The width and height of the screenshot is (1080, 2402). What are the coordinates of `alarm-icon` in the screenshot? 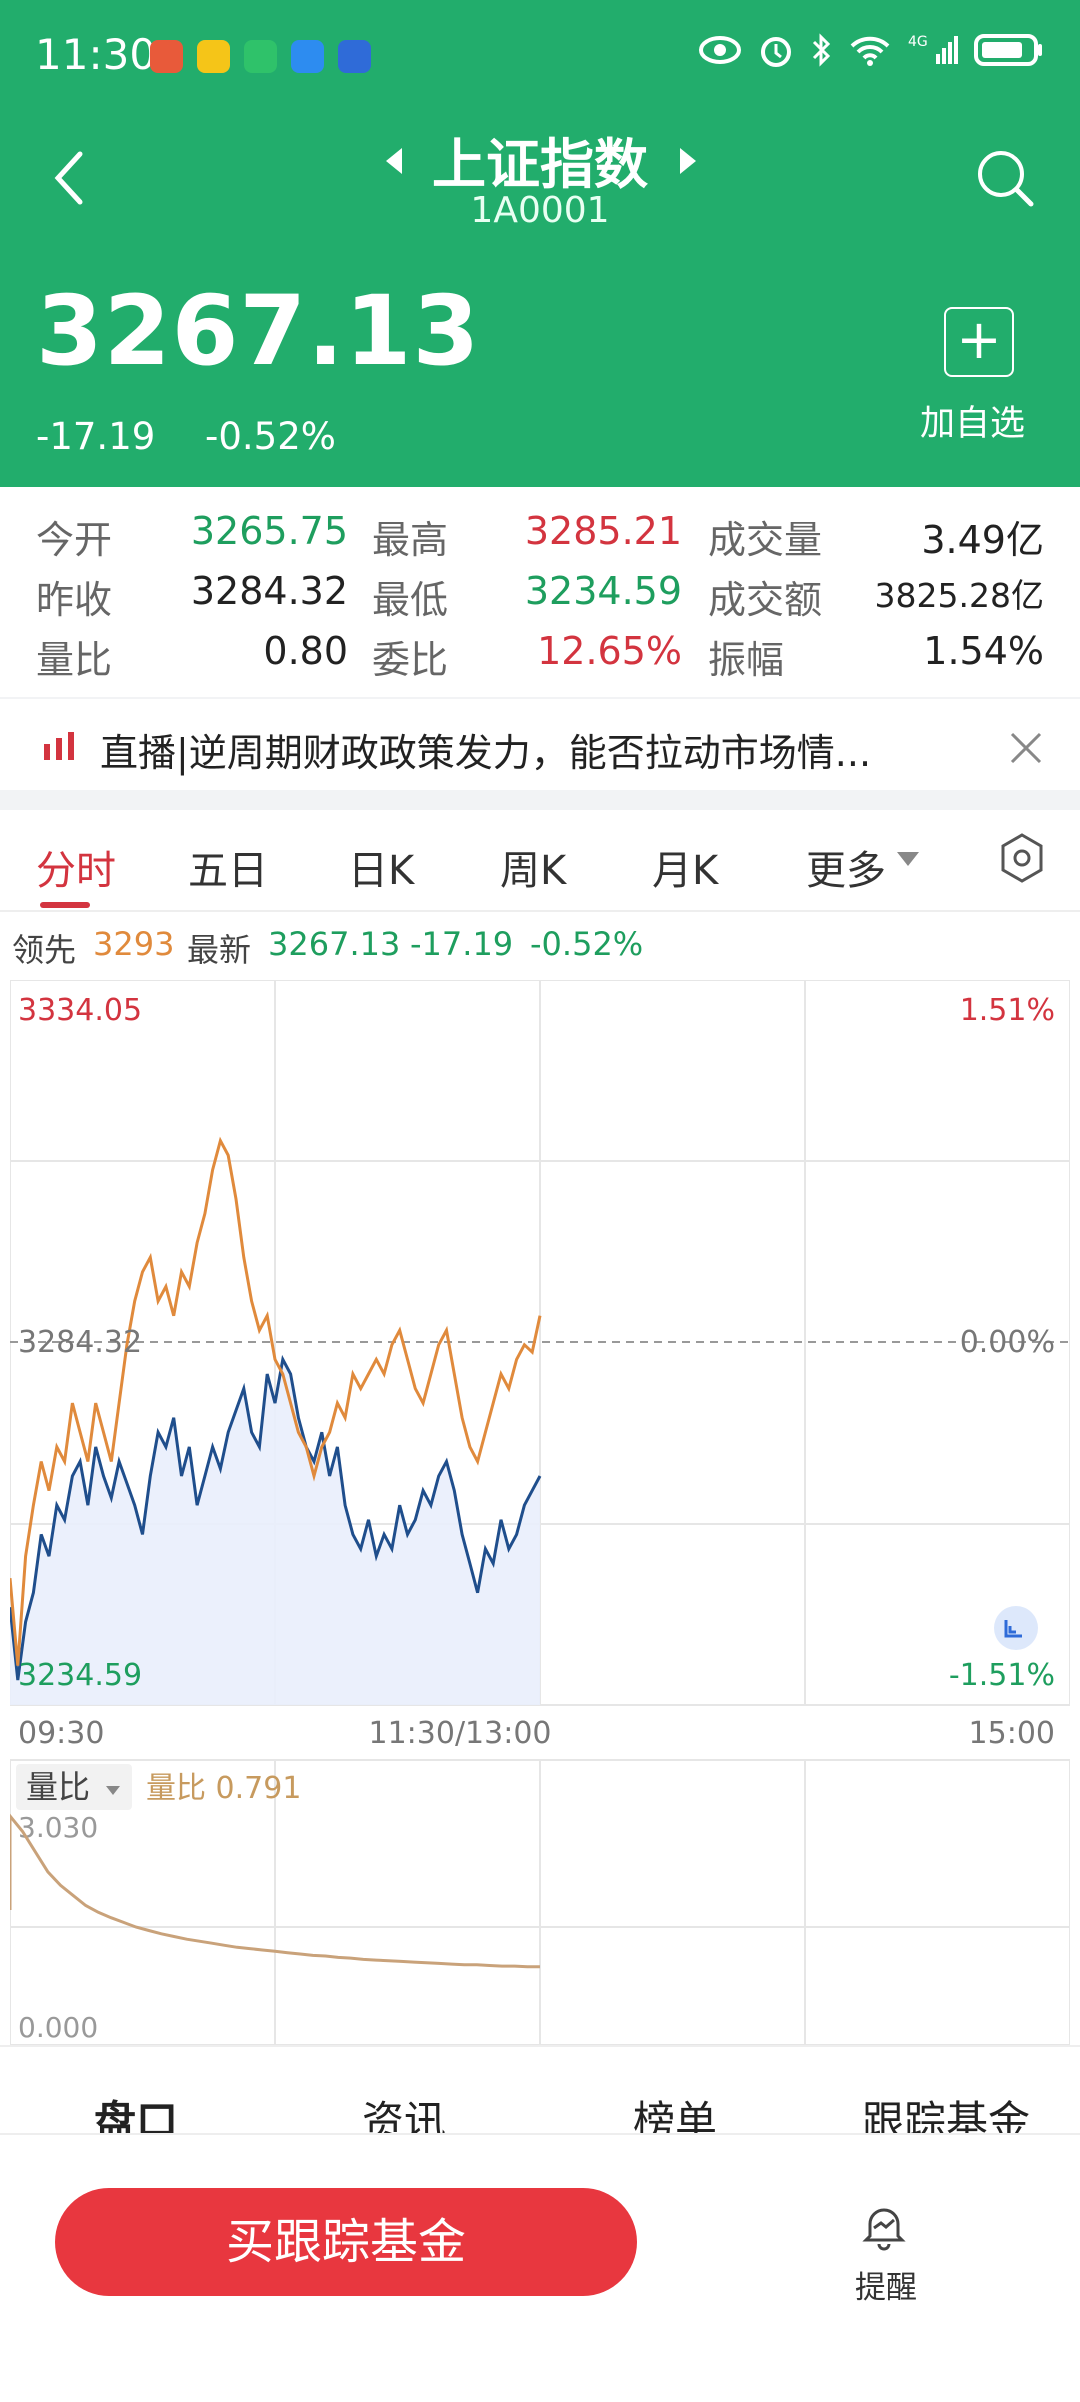 It's located at (776, 52).